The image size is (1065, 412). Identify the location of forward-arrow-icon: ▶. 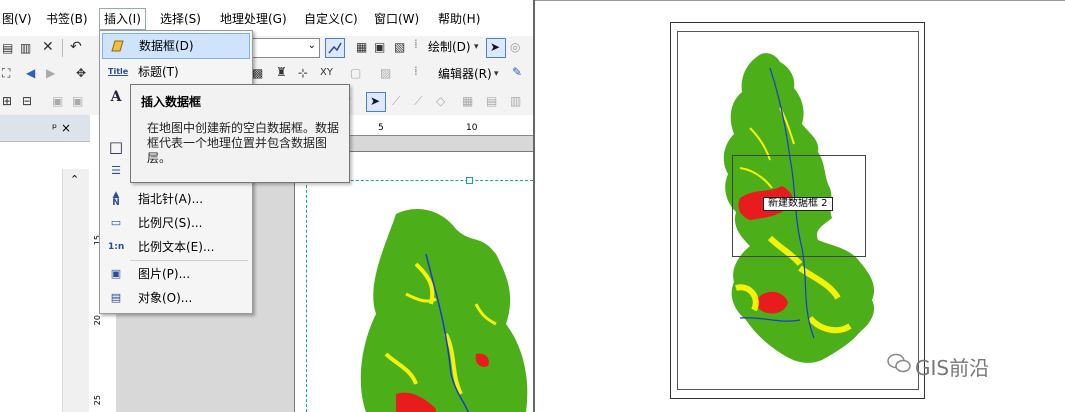
(50, 73).